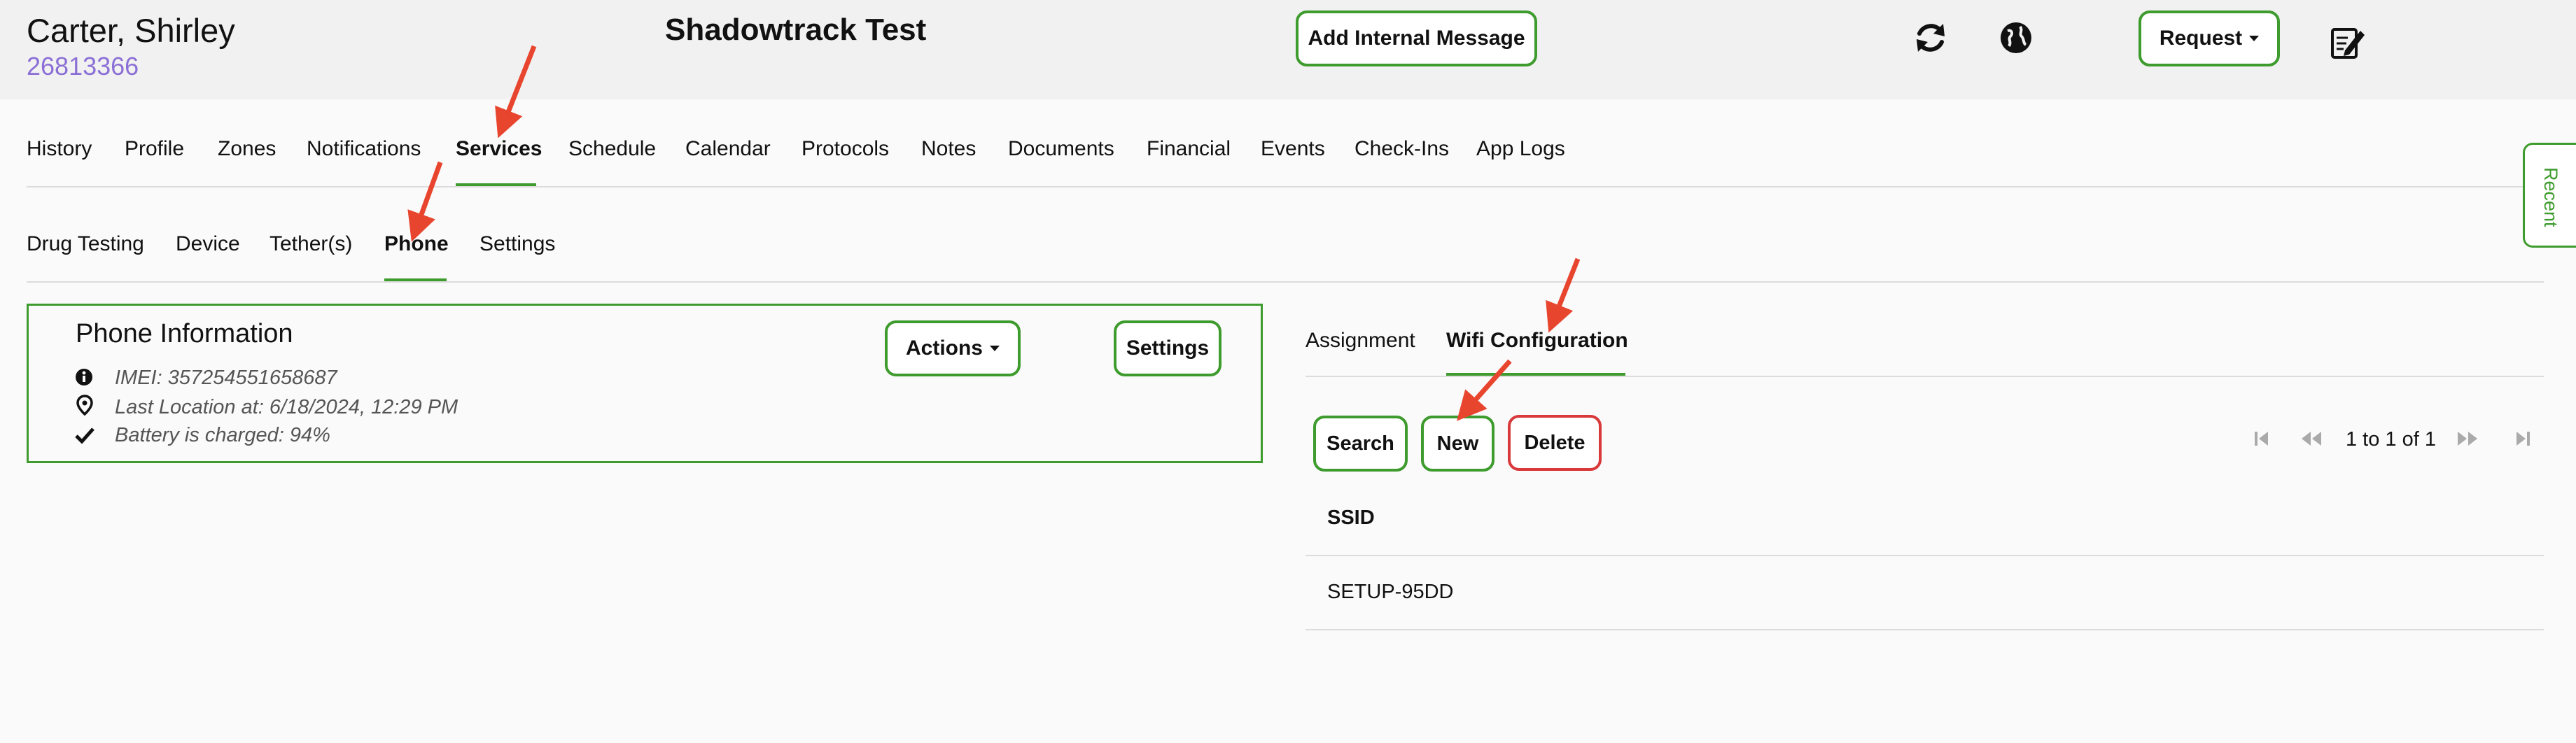 Image resolution: width=2576 pixels, height=743 pixels. What do you see at coordinates (425, 201) in the screenshot?
I see `arrow-to-phone` at bounding box center [425, 201].